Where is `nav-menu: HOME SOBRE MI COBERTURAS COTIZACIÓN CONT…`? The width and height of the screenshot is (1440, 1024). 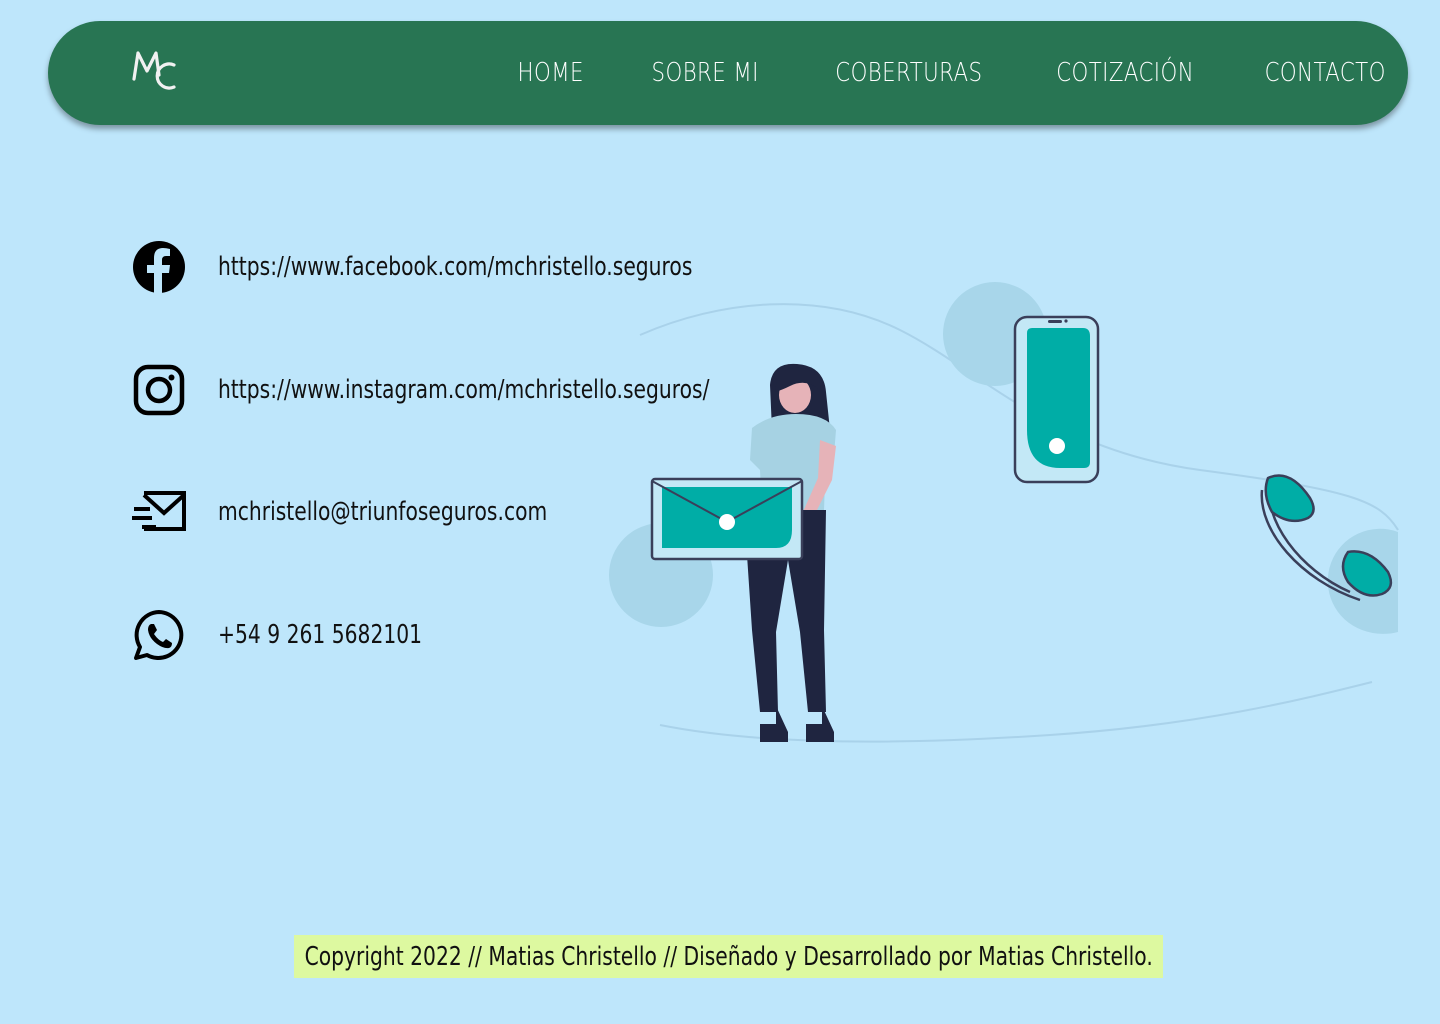 nav-menu: HOME SOBRE MI COBERTURAS COTIZACIÓN CONT… is located at coordinates (944, 73).